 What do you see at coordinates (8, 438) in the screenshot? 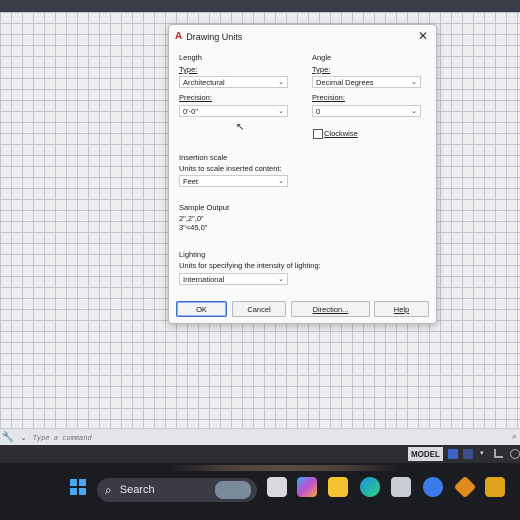
I see `wrench-icon: 🔧` at bounding box center [8, 438].